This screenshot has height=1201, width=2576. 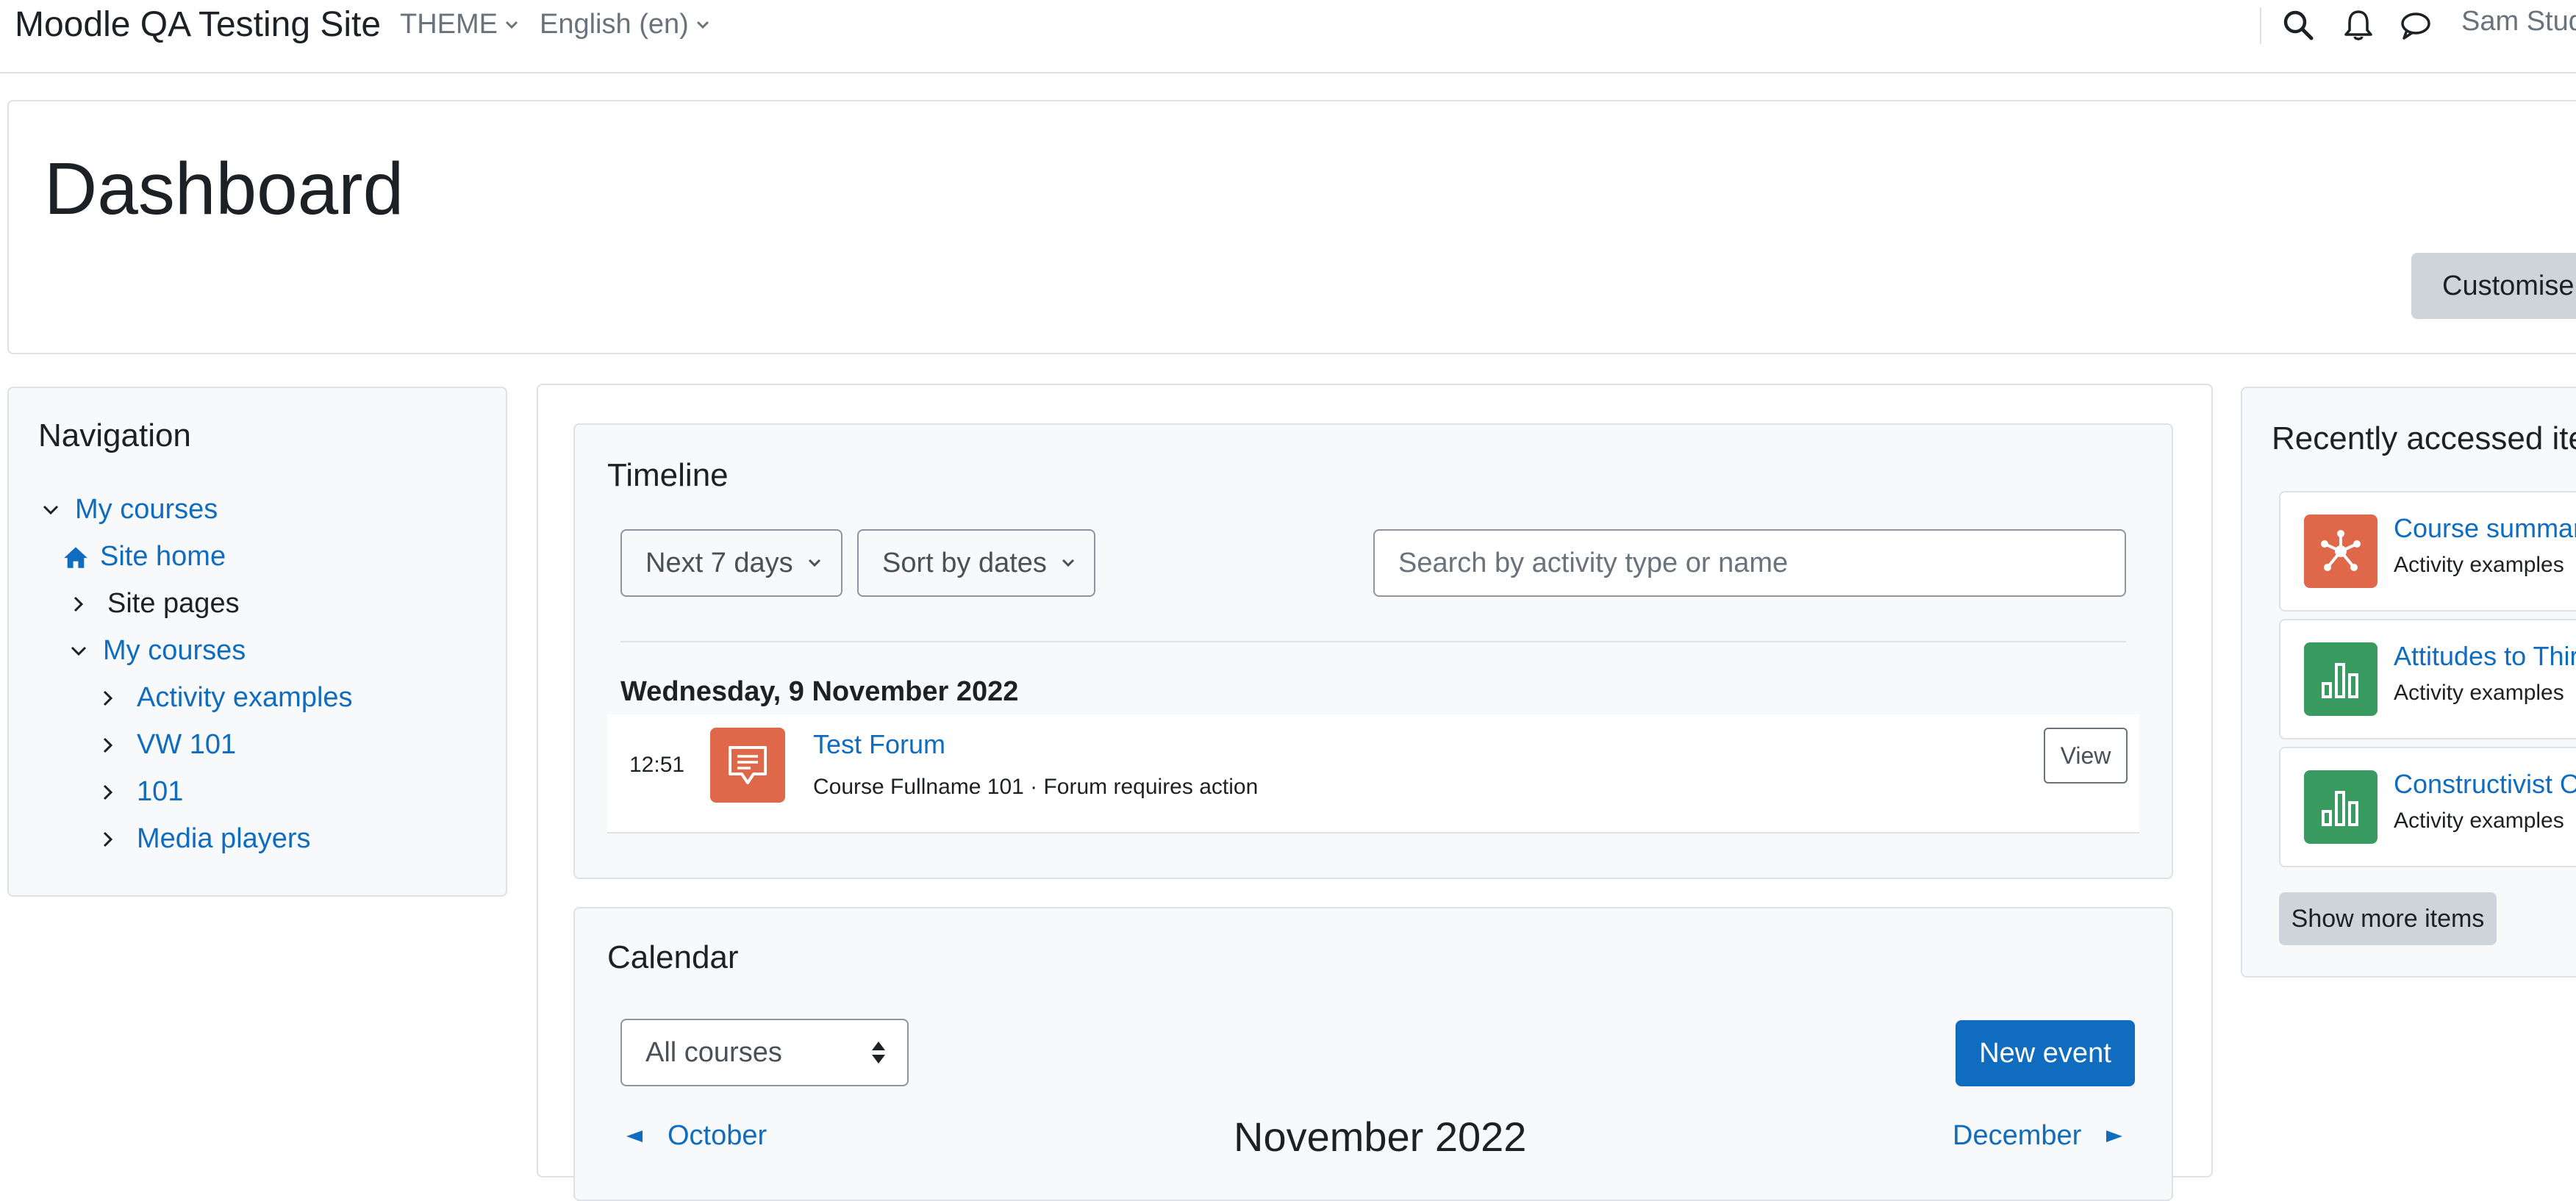 I want to click on language-menu-label: English (en), so click(x=614, y=24).